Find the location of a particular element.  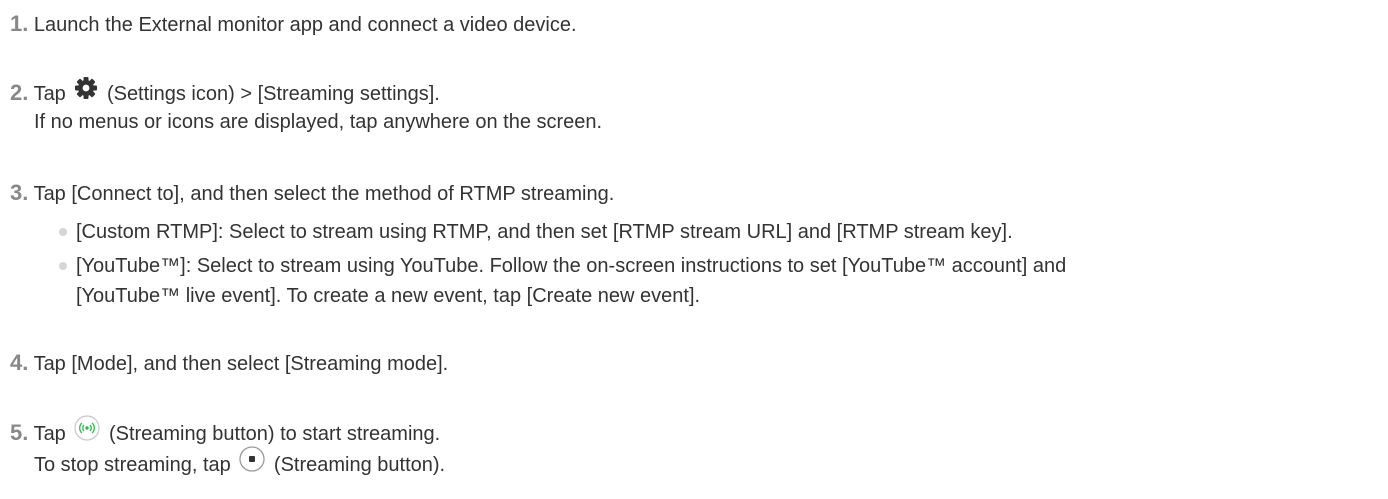

step-text-after-icon: (Settings icon) > [Streaming settings]. is located at coordinates (273, 94).